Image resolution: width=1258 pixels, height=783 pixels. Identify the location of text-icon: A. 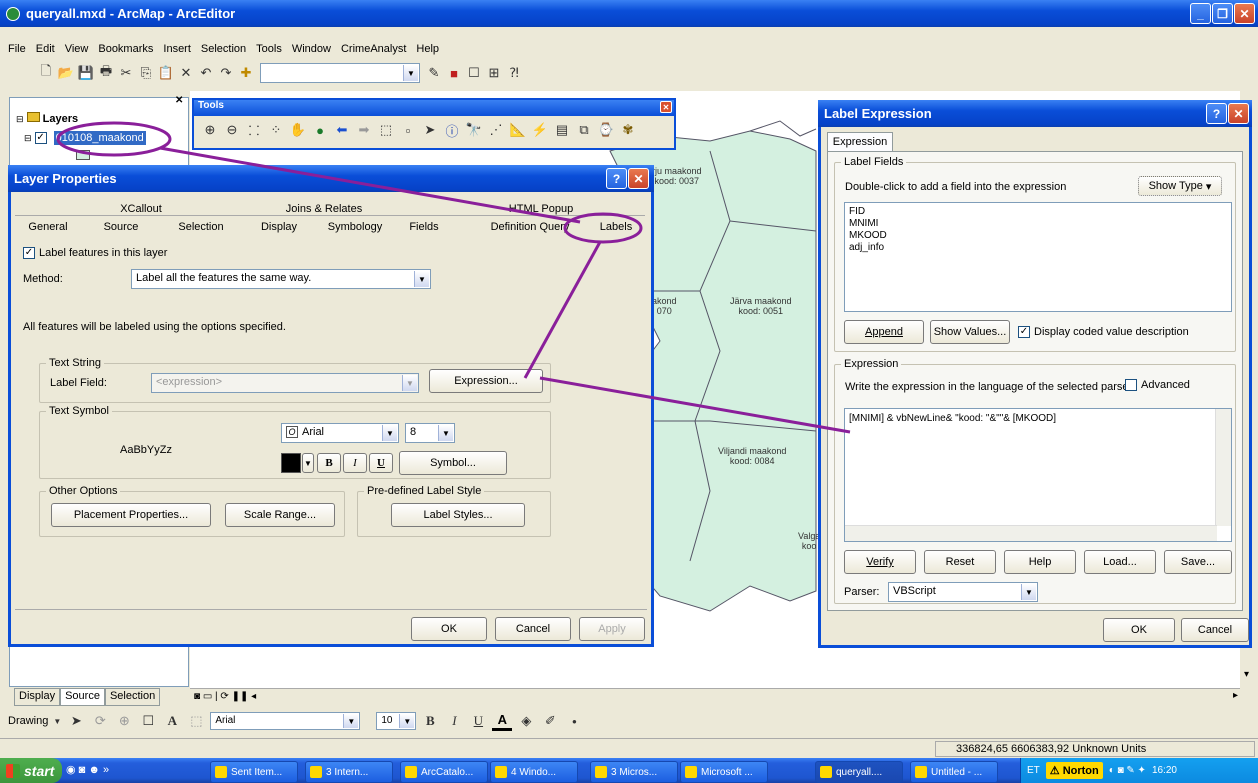
(172, 721).